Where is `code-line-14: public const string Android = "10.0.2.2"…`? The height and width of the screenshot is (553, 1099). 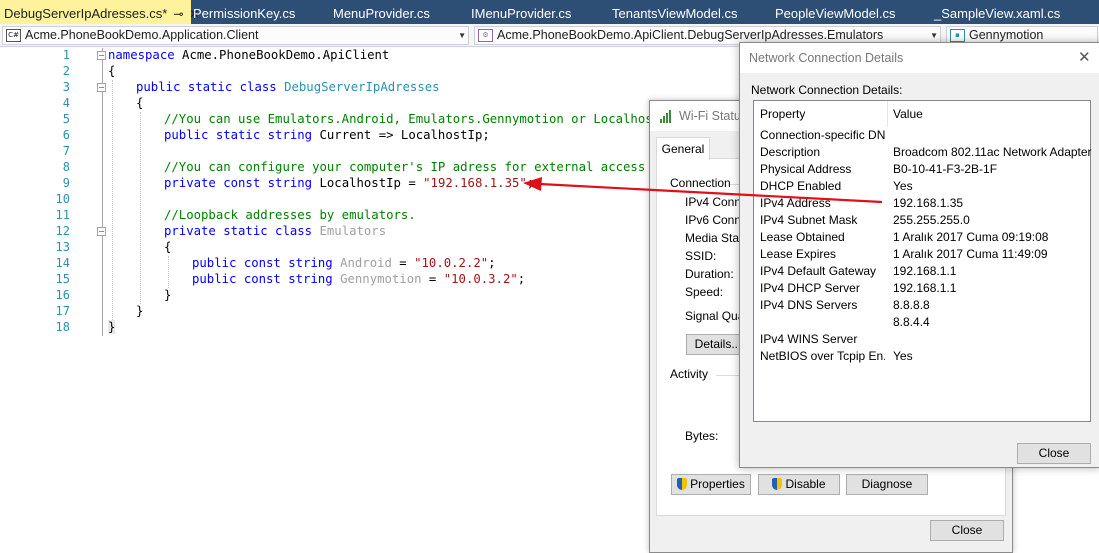
code-line-14: public const string Android = "10.0.2.2"… is located at coordinates (344, 263).